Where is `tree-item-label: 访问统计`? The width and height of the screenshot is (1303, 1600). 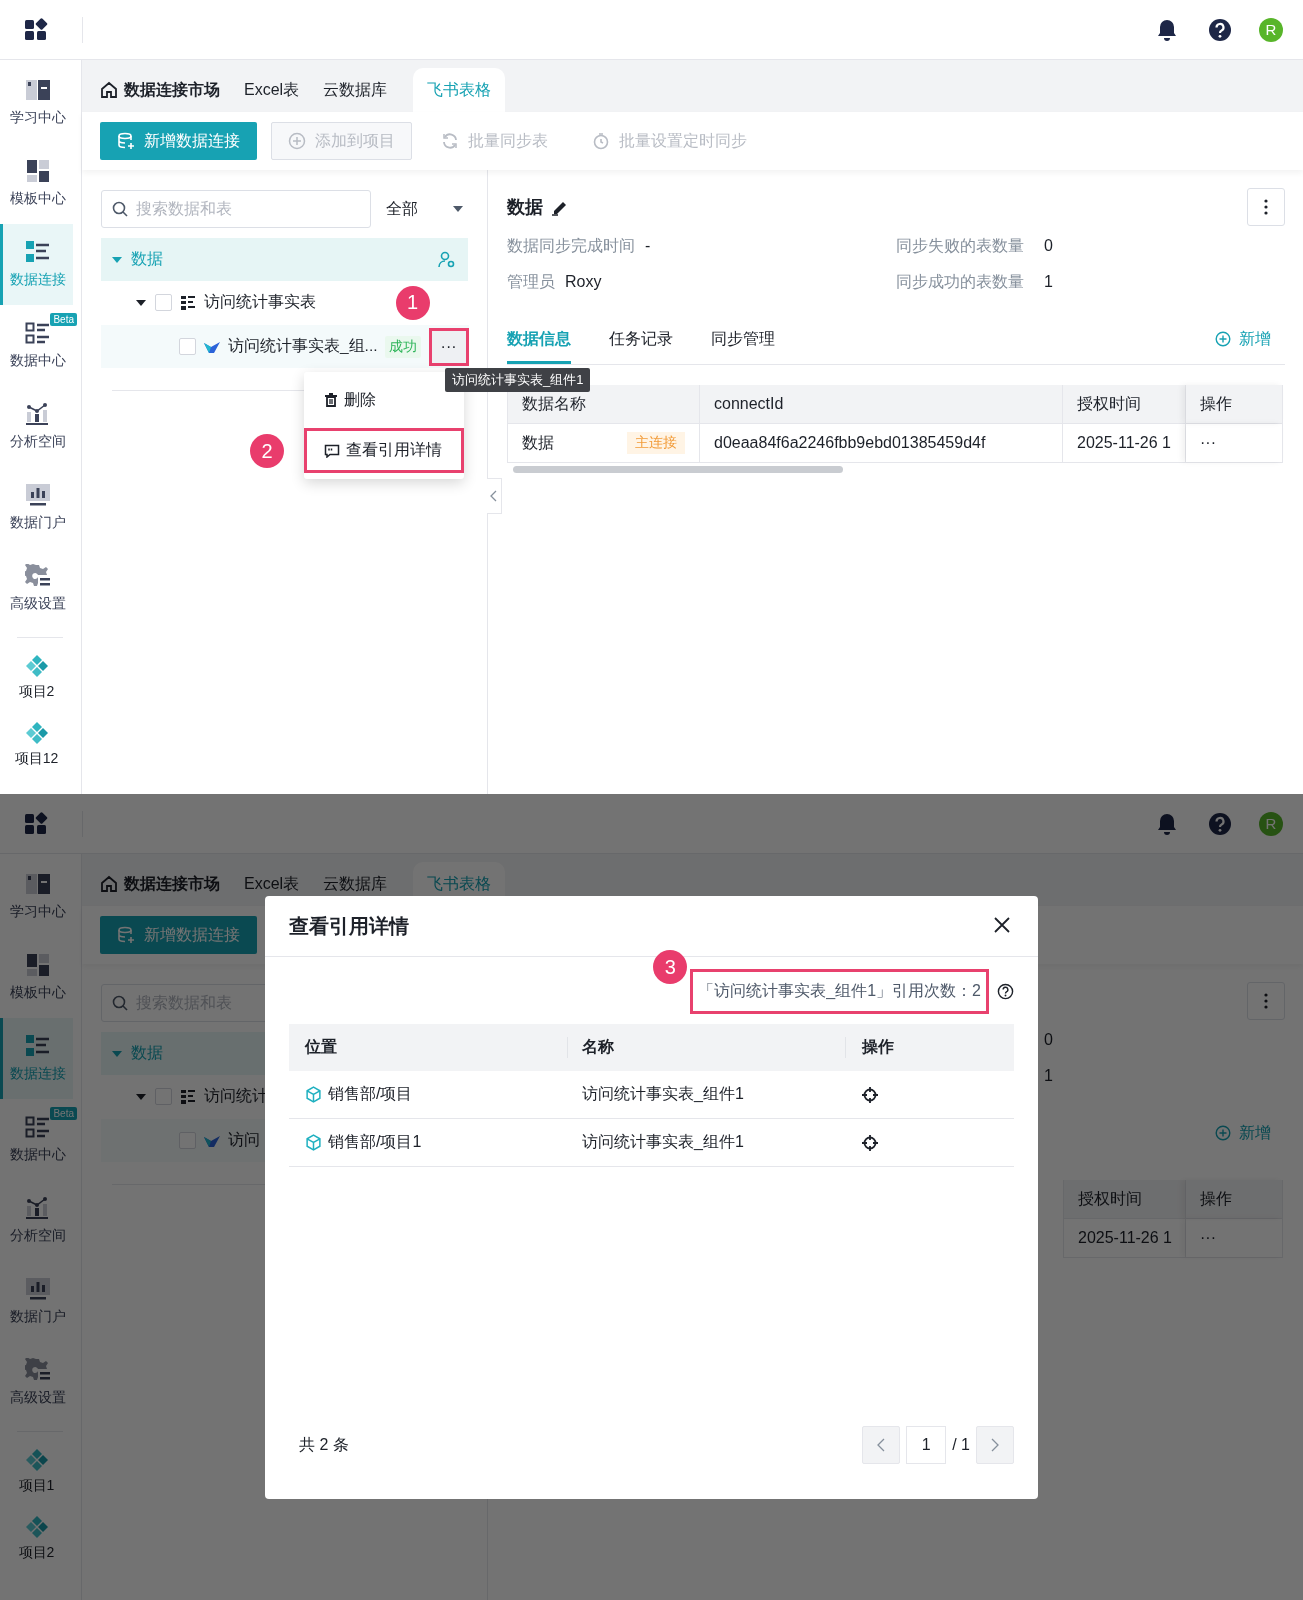 tree-item-label: 访问统计 is located at coordinates (236, 1096).